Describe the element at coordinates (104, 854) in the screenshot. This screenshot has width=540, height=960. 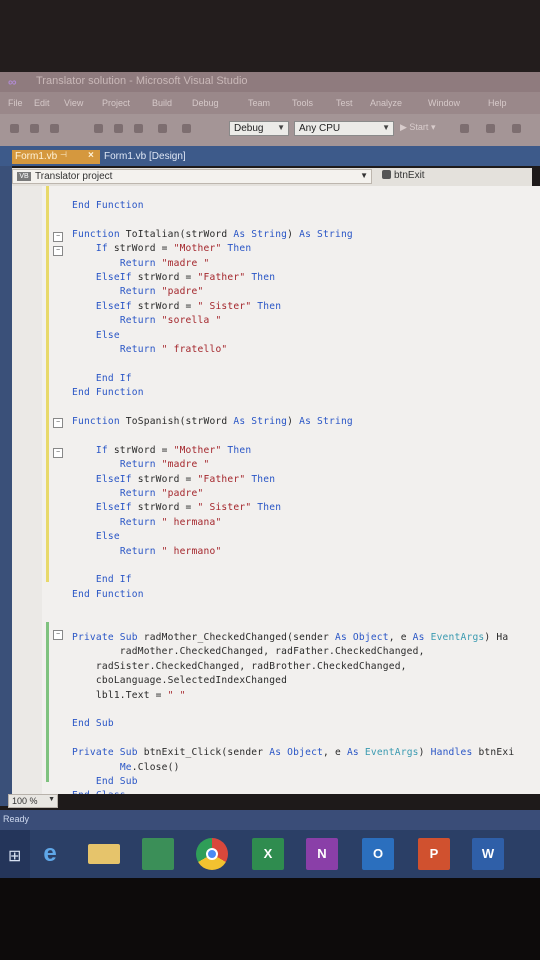
I see `file-explorer-icon` at that location.